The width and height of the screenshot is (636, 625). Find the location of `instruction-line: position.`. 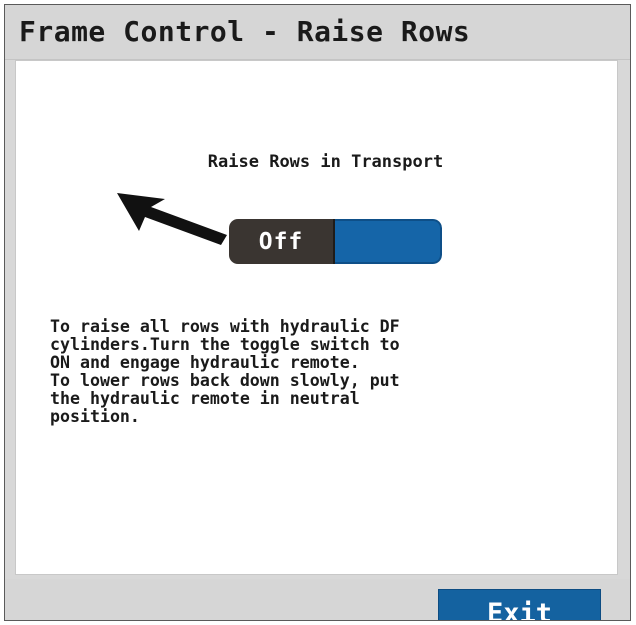

instruction-line: position. is located at coordinates (95, 416).